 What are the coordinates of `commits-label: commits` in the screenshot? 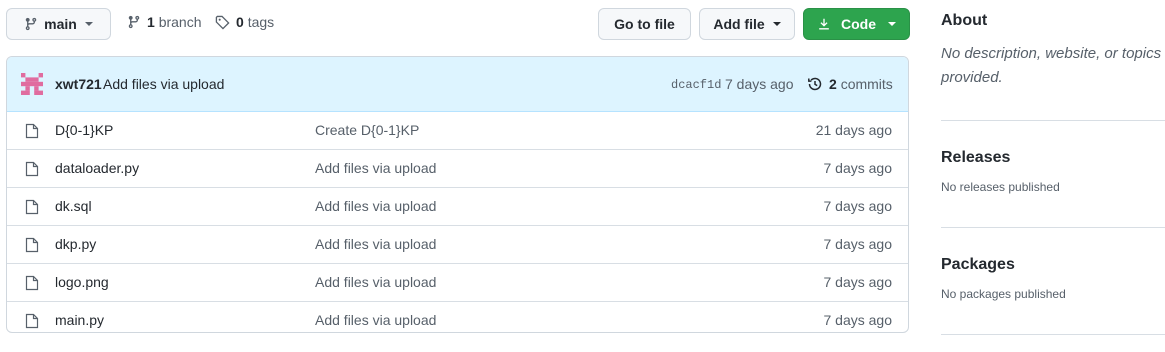 It's located at (866, 84).